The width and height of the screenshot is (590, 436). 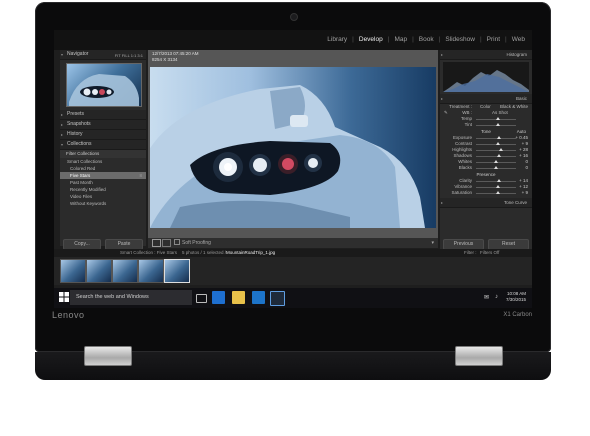 What do you see at coordinates (460, 39) in the screenshot?
I see `module-slideshow: Slideshow` at bounding box center [460, 39].